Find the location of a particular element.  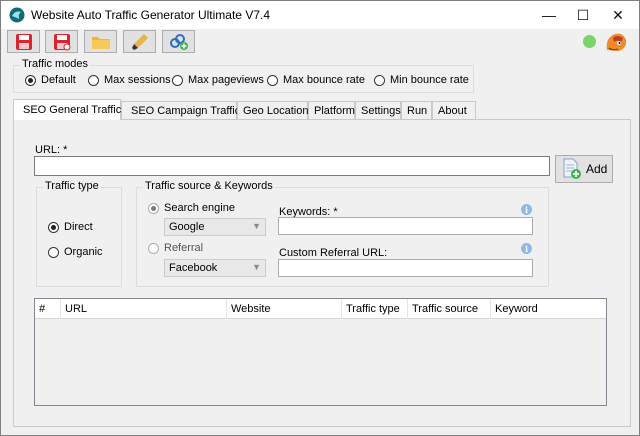

tab-label: Settings is located at coordinates (381, 110).